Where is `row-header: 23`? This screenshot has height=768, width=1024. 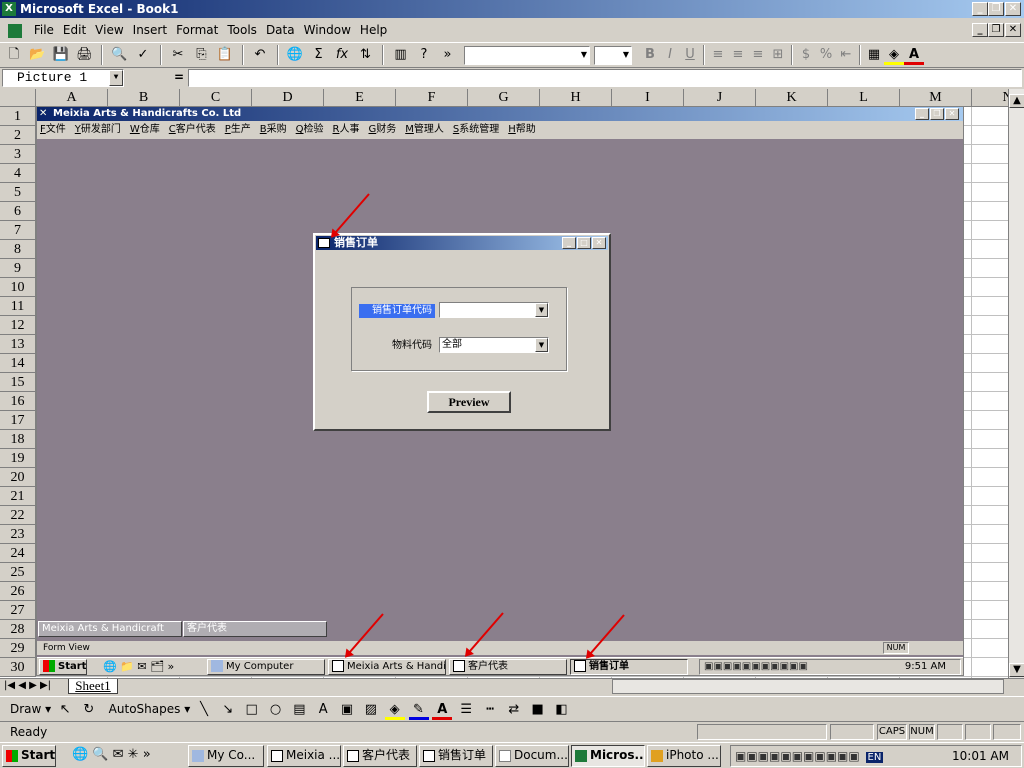 row-header: 23 is located at coordinates (18, 534).